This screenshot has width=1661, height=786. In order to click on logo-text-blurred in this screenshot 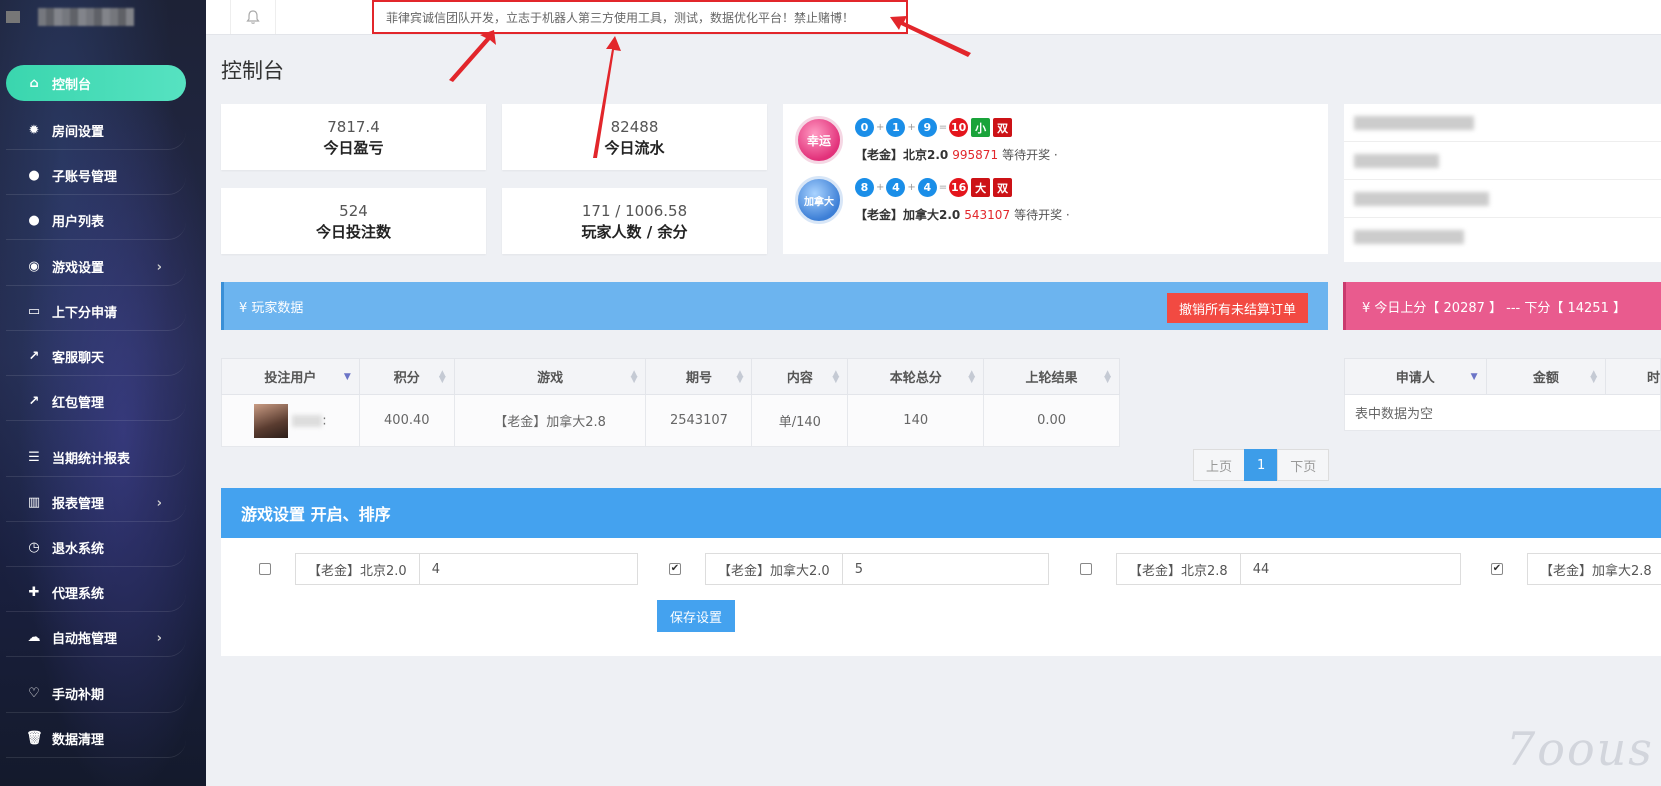, I will do `click(86, 17)`.